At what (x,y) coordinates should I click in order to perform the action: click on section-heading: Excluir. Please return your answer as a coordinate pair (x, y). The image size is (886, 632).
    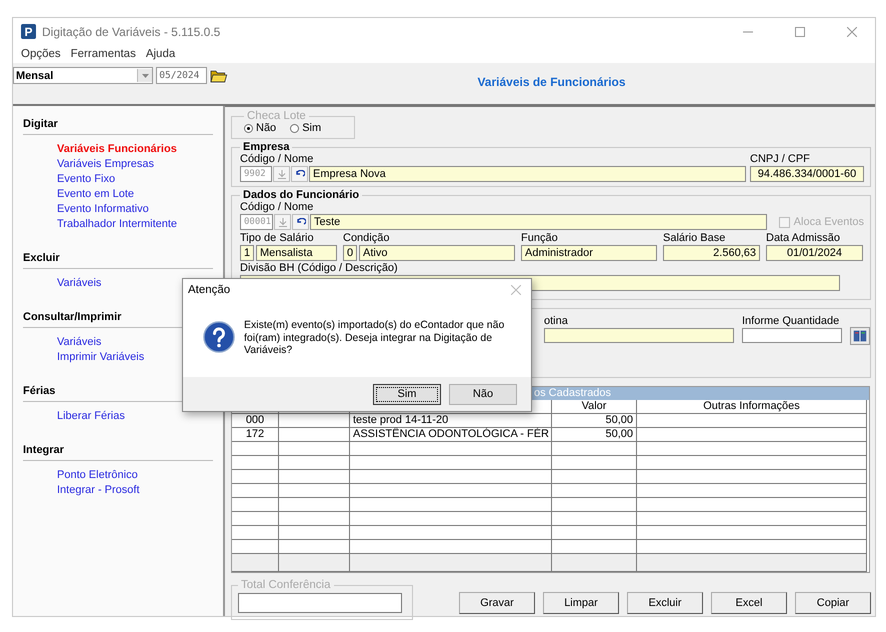
    Looking at the image, I should click on (118, 260).